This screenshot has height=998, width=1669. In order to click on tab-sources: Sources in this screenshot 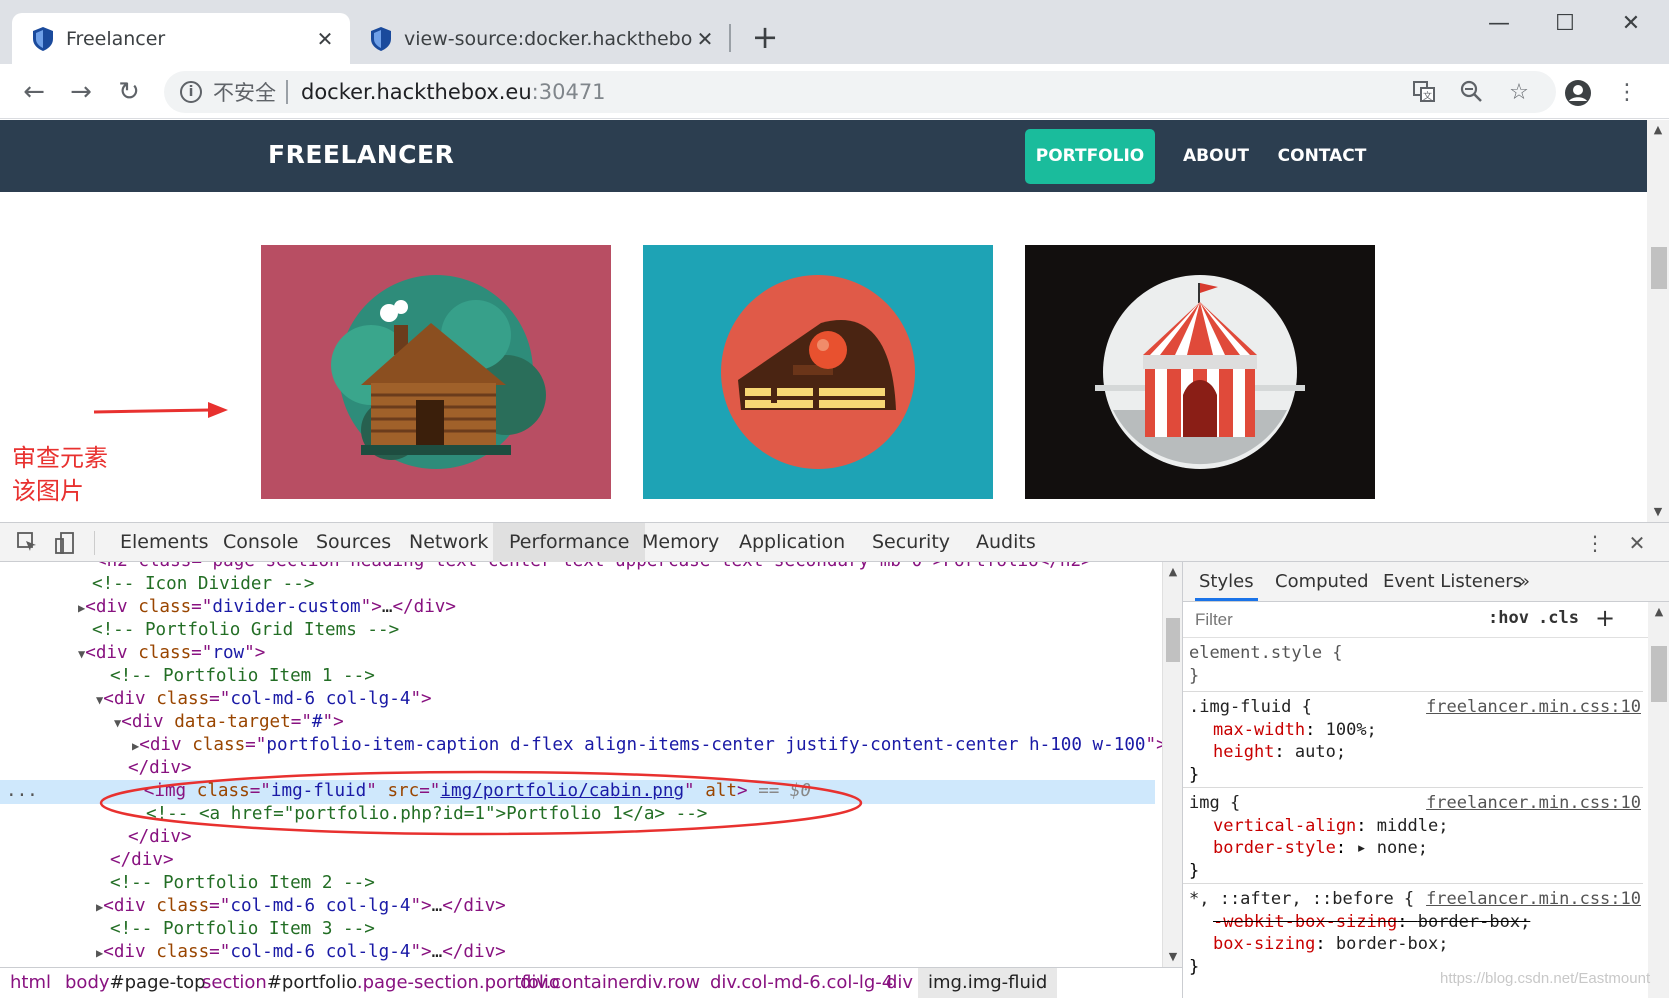, I will do `click(353, 542)`.